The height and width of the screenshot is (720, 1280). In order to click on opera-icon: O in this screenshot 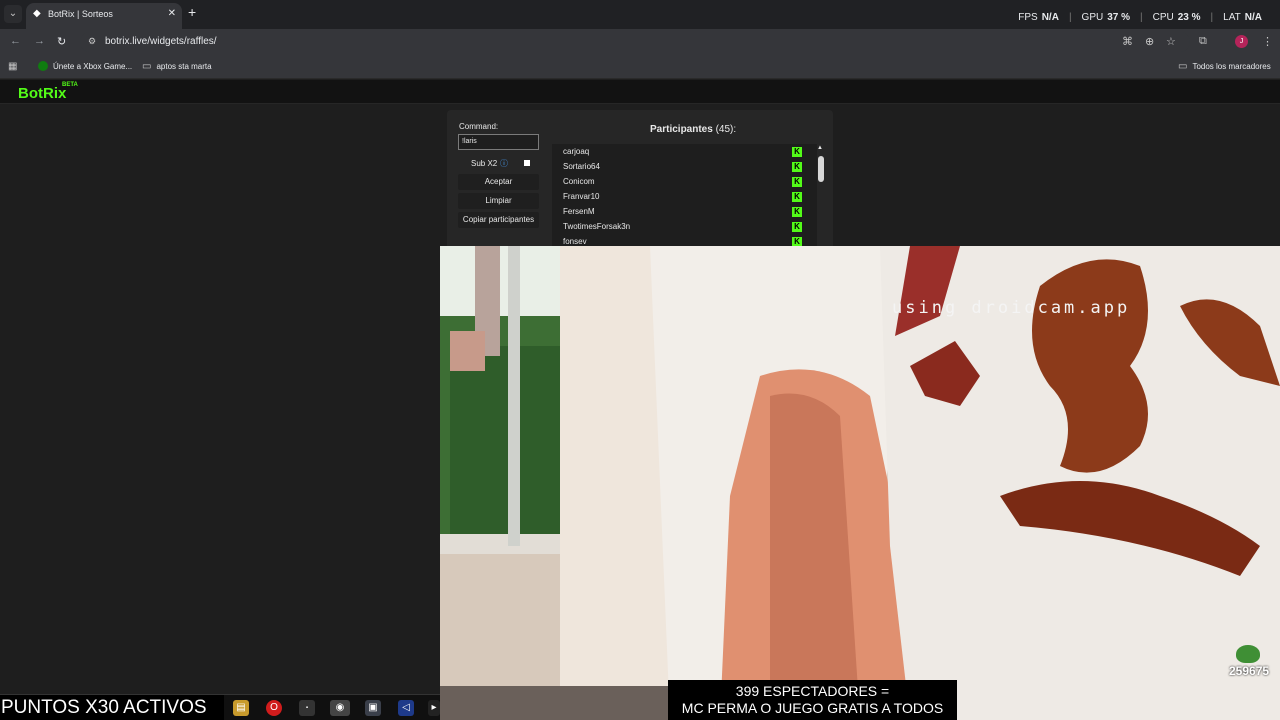, I will do `click(274, 708)`.